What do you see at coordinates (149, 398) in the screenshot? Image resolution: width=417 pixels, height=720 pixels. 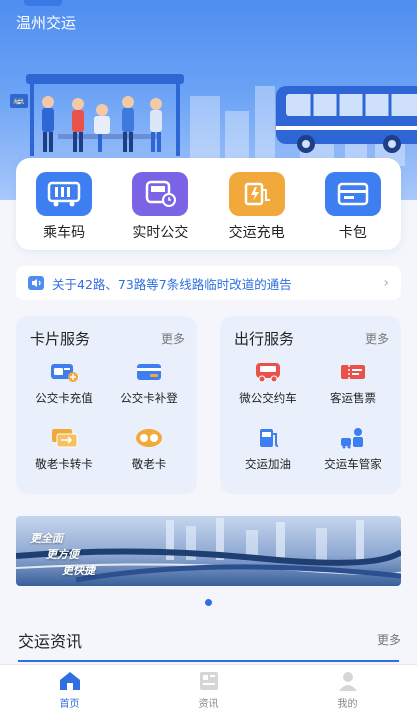 I see `service-label: 公交卡补登` at bounding box center [149, 398].